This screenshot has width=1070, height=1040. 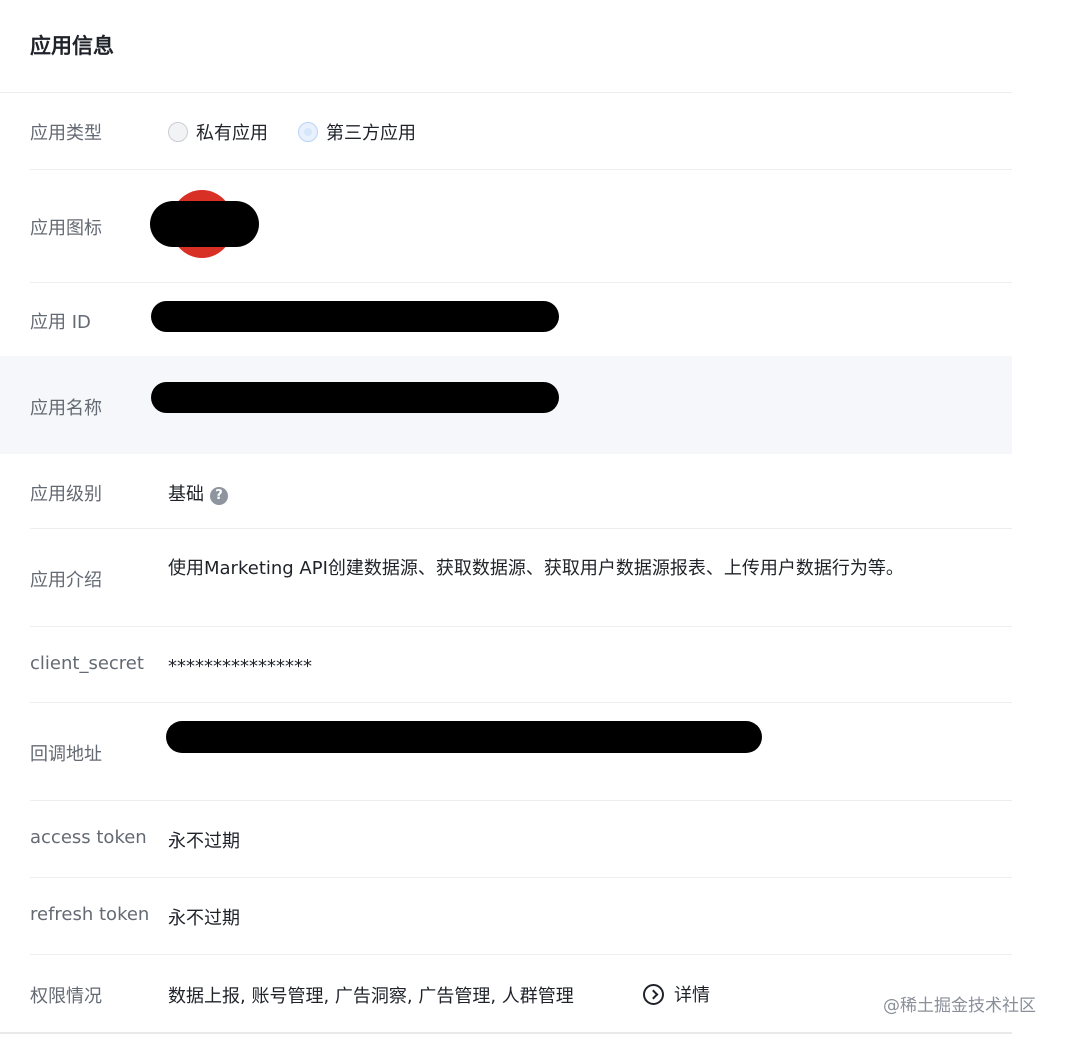 I want to click on radio-private-app-label: 私有应用, so click(x=232, y=133).